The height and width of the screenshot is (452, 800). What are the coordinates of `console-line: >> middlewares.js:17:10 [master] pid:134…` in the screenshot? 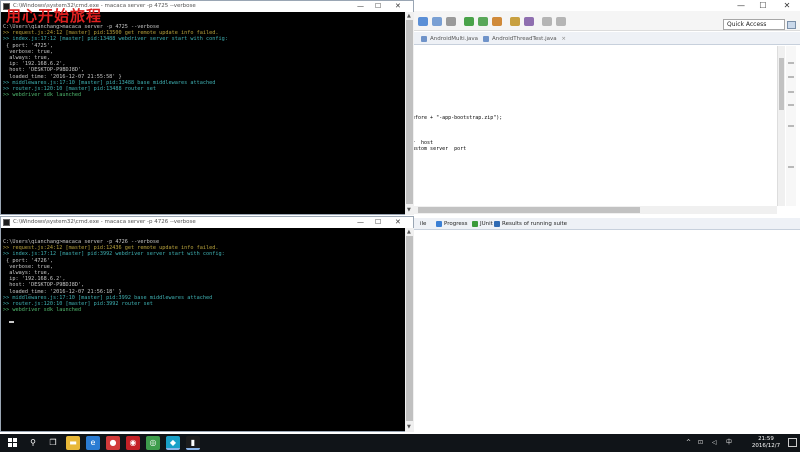 It's located at (109, 82).